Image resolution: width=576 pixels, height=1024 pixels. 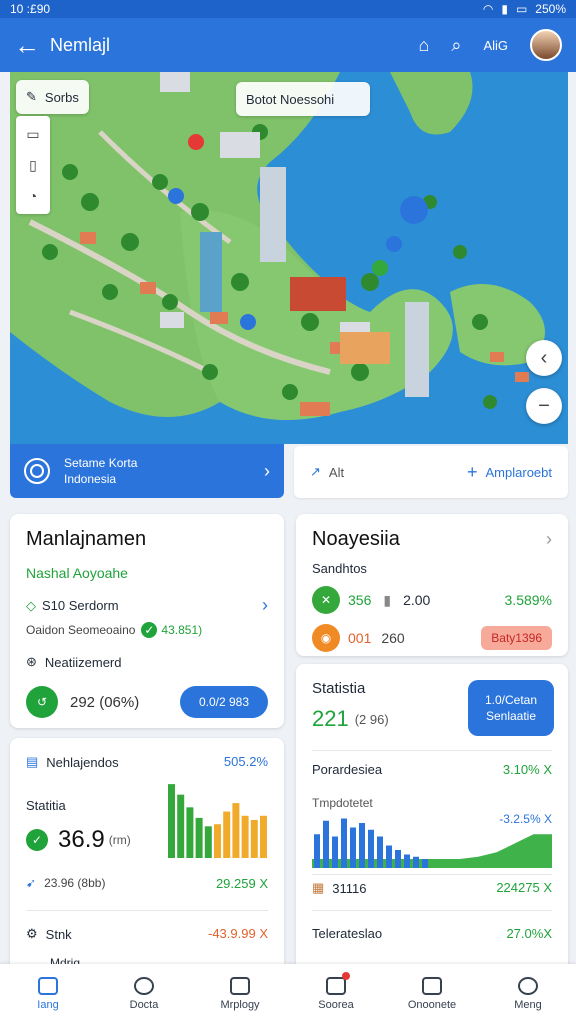 What do you see at coordinates (347, 769) in the screenshot?
I see `section1-label: Porardesiea` at bounding box center [347, 769].